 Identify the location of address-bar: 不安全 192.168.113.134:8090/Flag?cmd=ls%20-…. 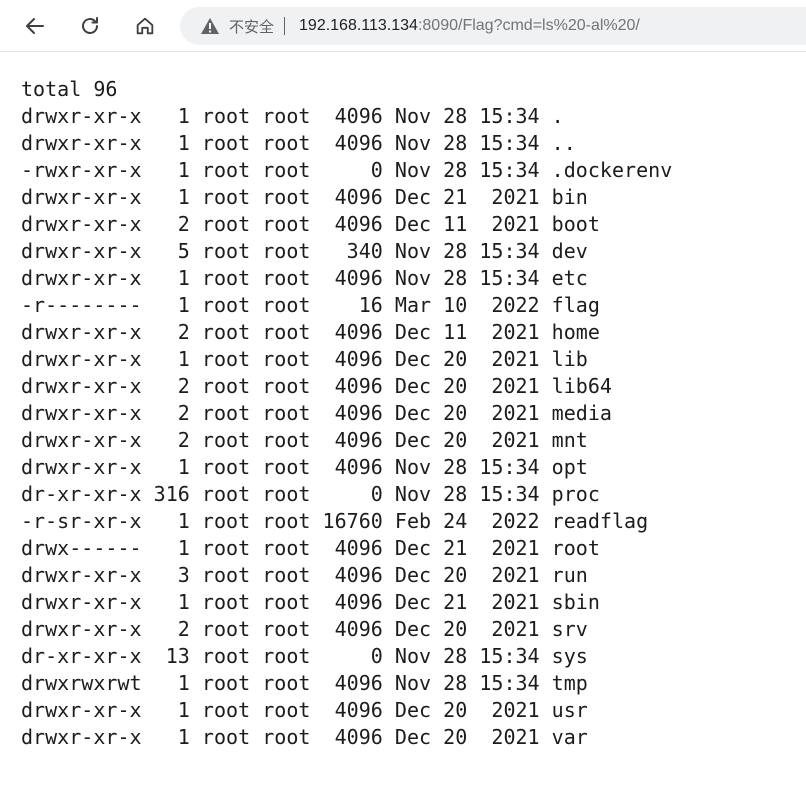
(493, 26).